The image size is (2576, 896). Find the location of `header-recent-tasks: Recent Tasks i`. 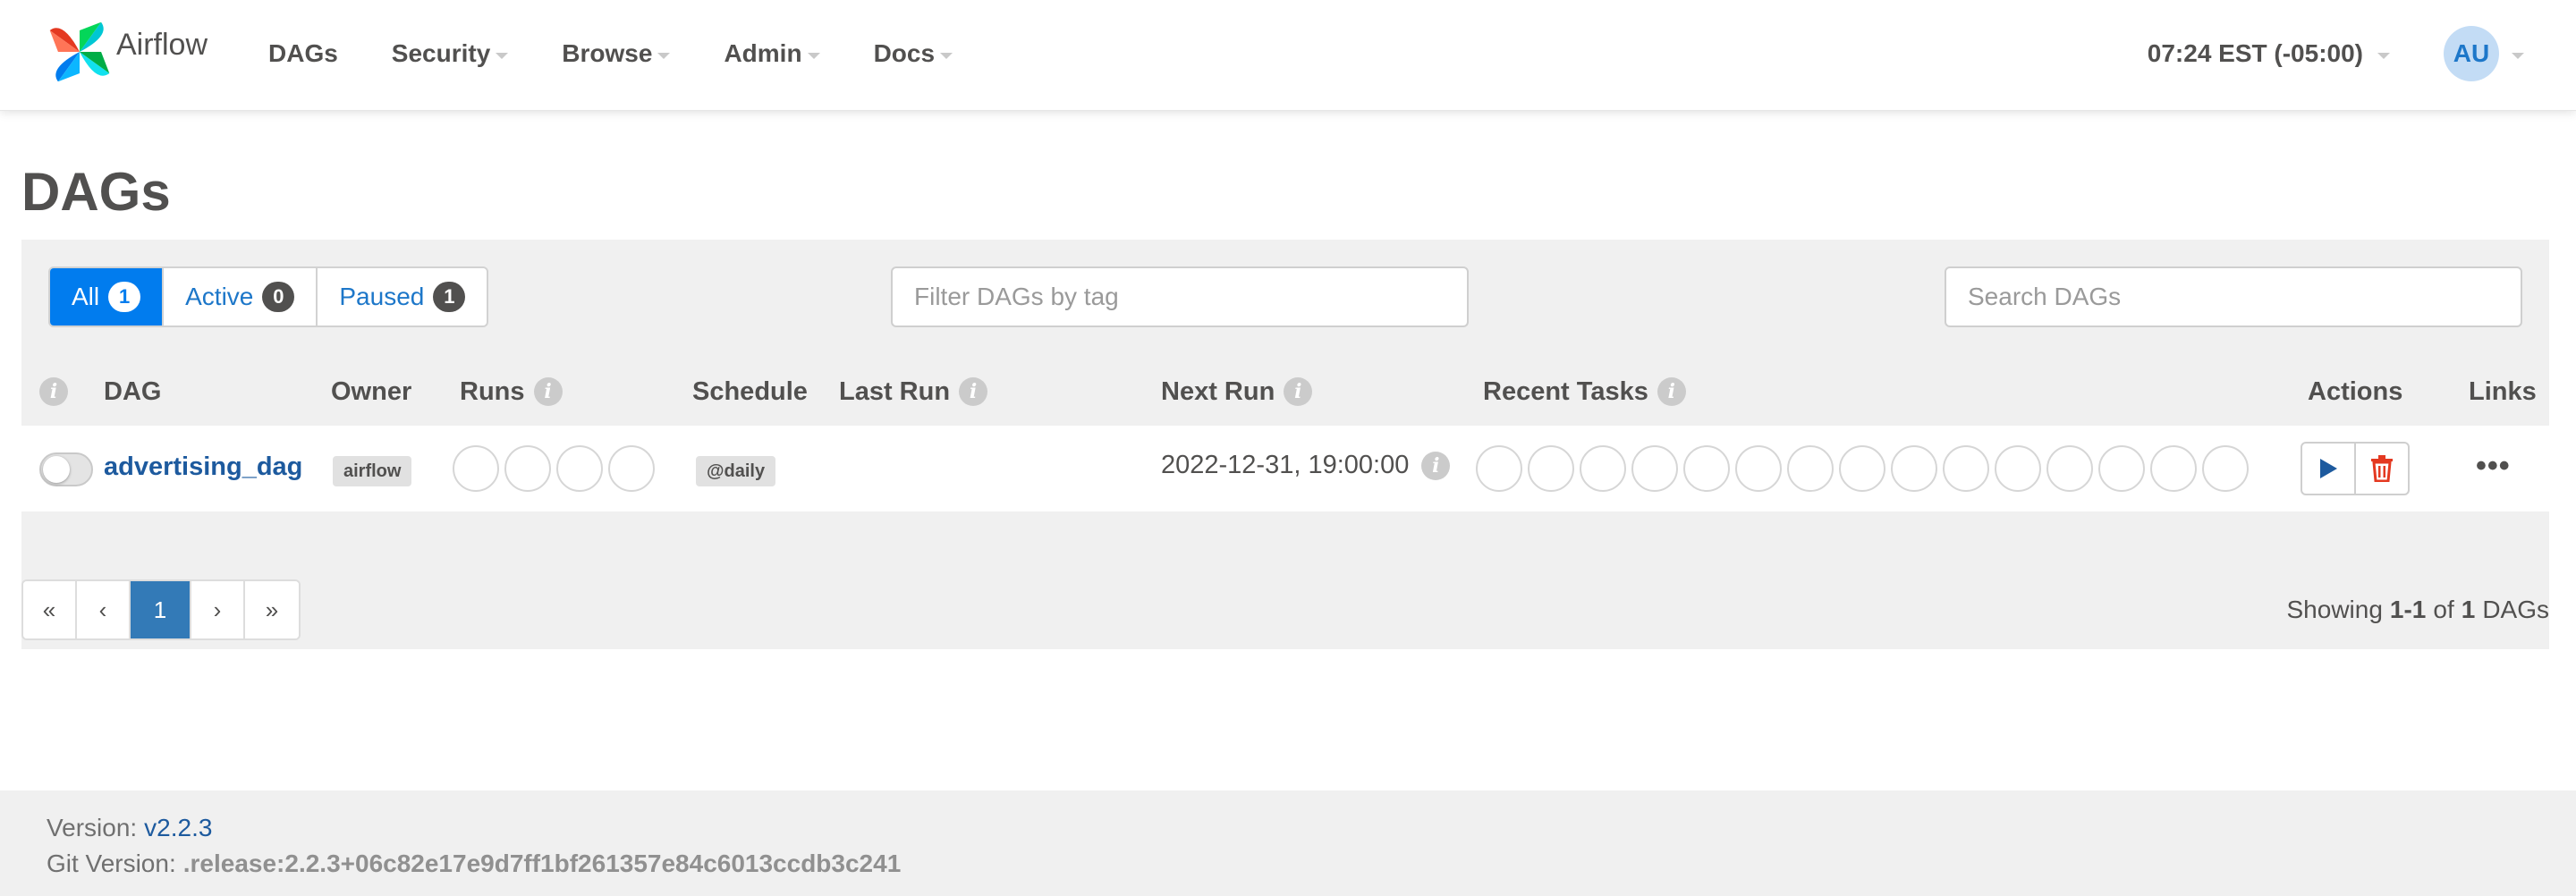

header-recent-tasks: Recent Tasks i is located at coordinates (1584, 392).